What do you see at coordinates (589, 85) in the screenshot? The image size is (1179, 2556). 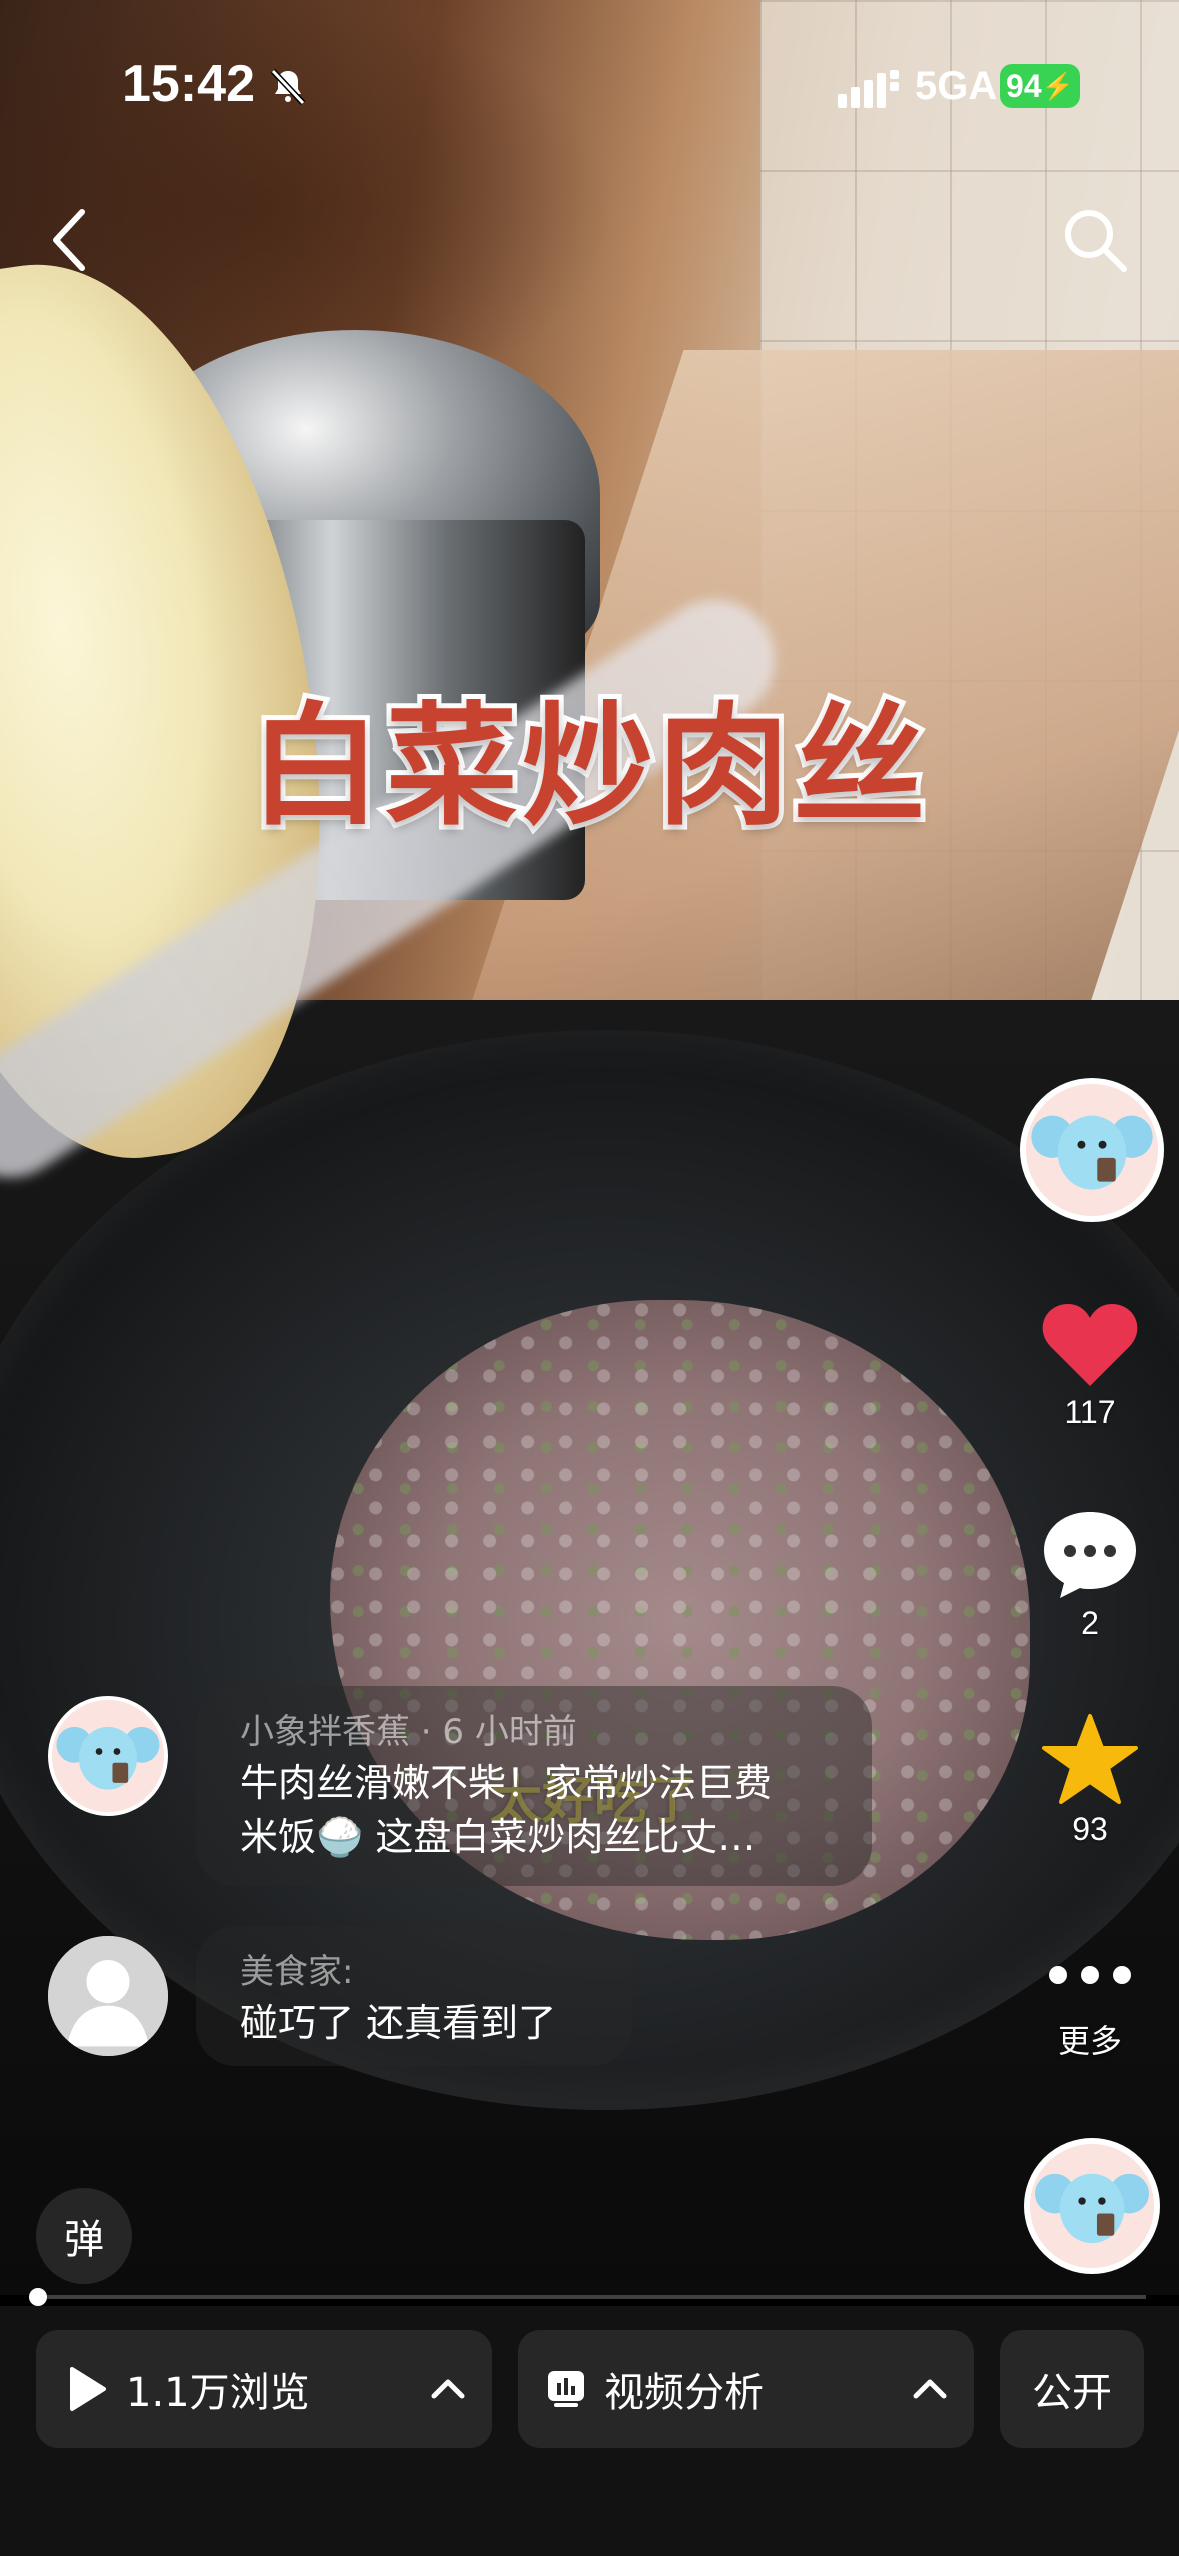 I see `status-bar: 15:42 5GA 94 ⚡` at bounding box center [589, 85].